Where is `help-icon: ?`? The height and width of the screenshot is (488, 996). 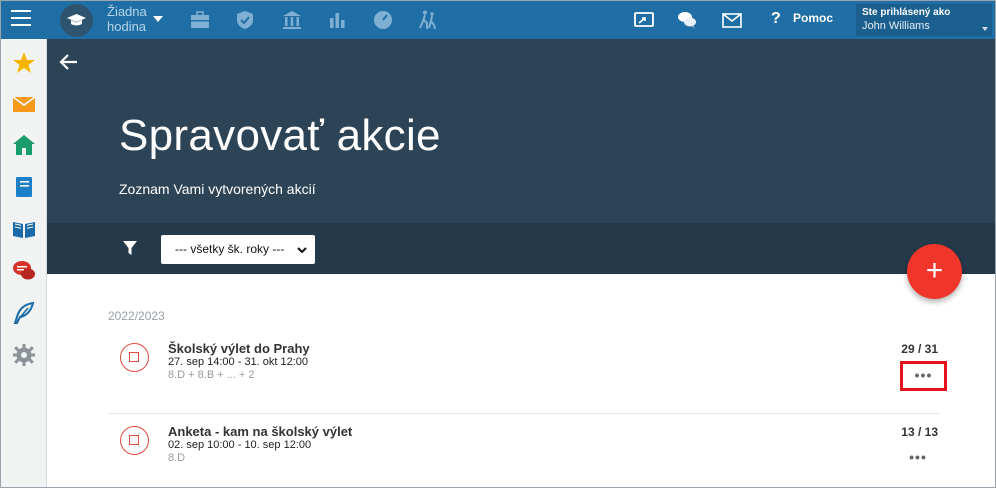 help-icon: ? is located at coordinates (776, 19).